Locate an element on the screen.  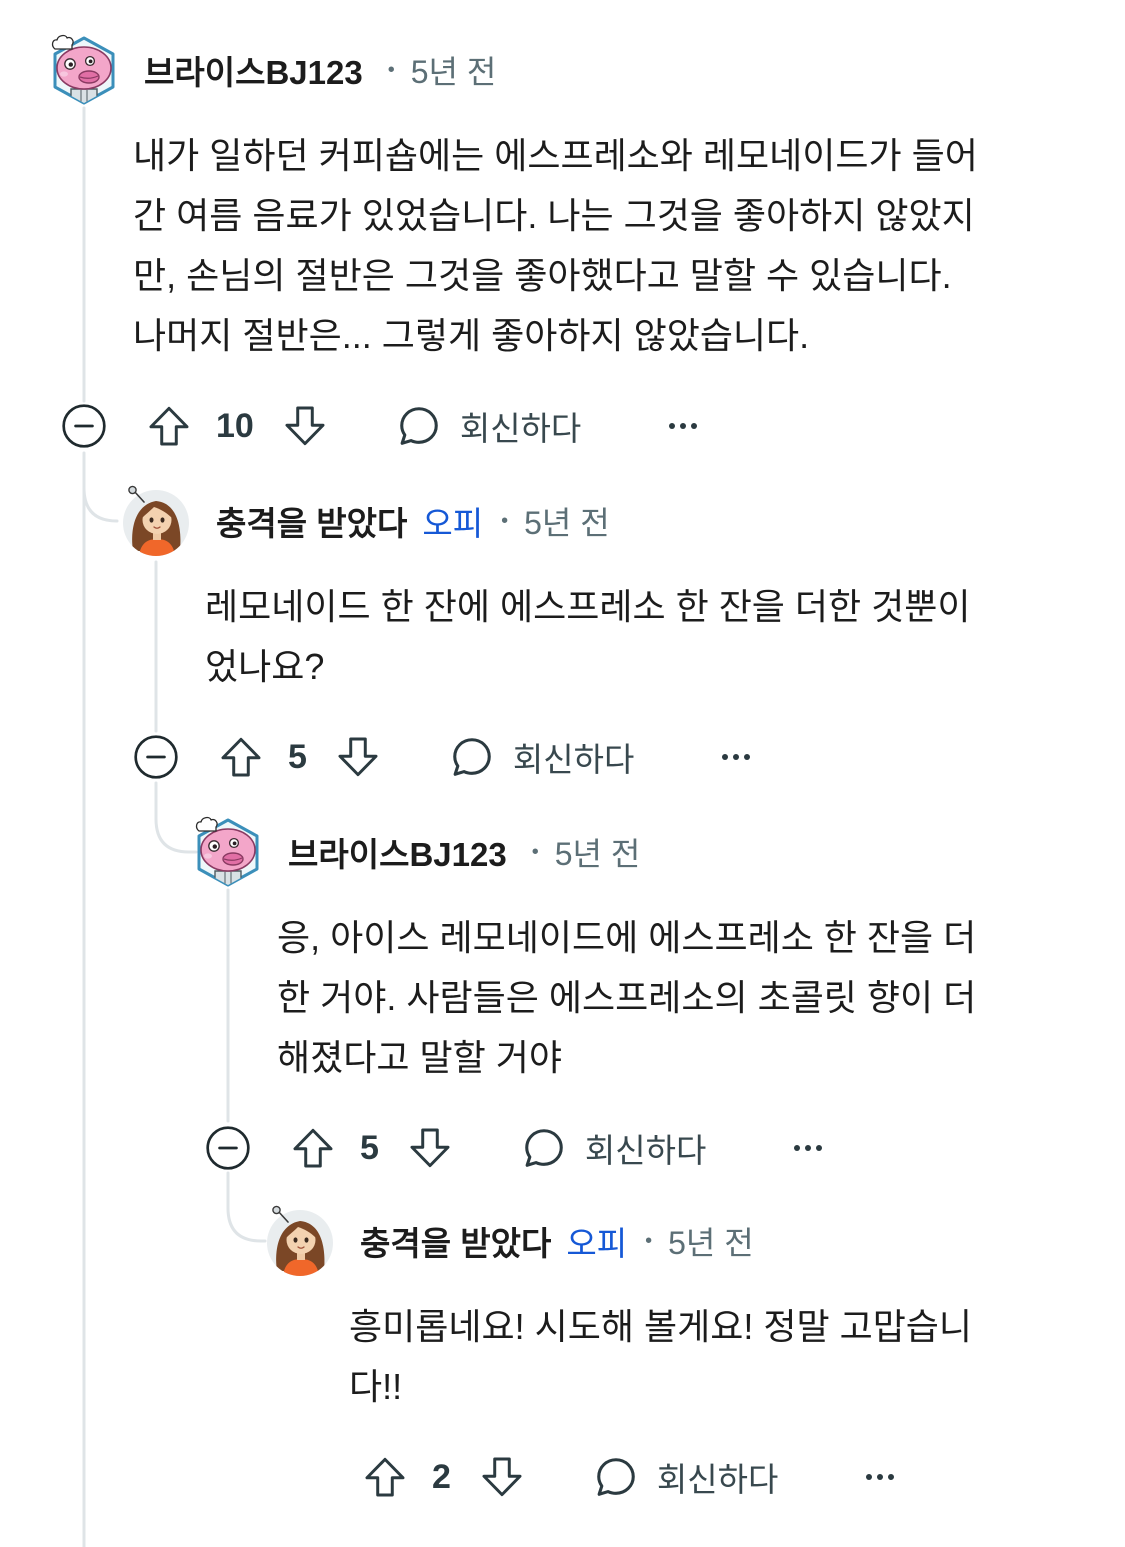
comment-action-bar: 10 회신하다 is located at coordinates (513, 426).